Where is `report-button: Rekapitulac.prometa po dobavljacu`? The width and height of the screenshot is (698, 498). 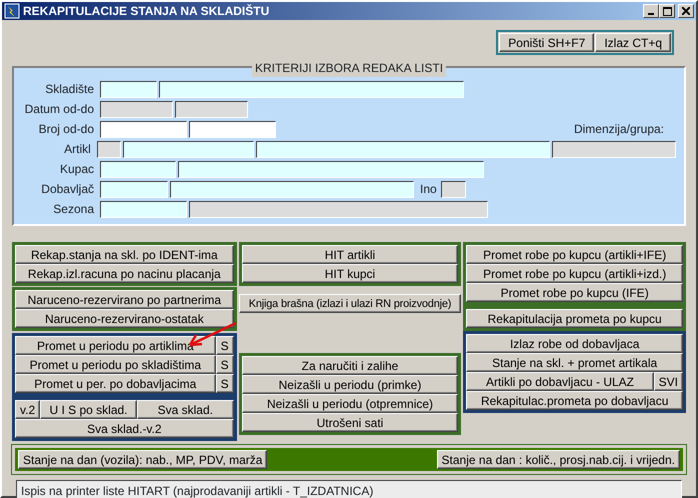 report-button: Rekapitulac.prometa po dobavljacu is located at coordinates (574, 400).